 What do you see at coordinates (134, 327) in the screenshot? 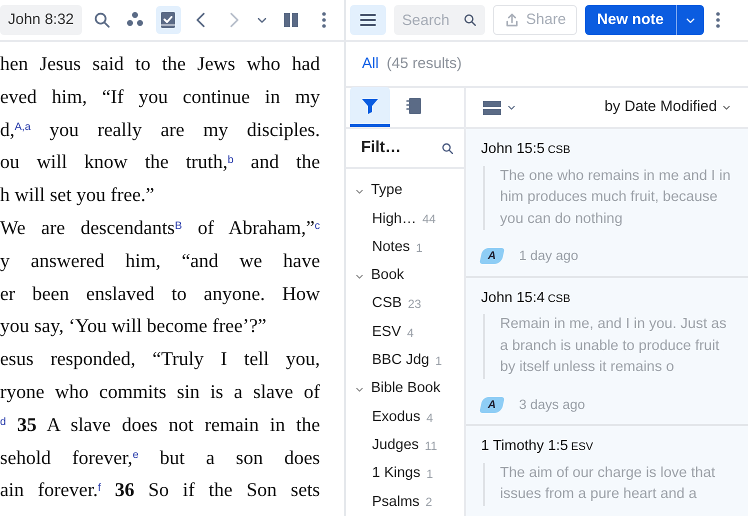
I see `verse-line: you say, ‘You will become free’?”` at bounding box center [134, 327].